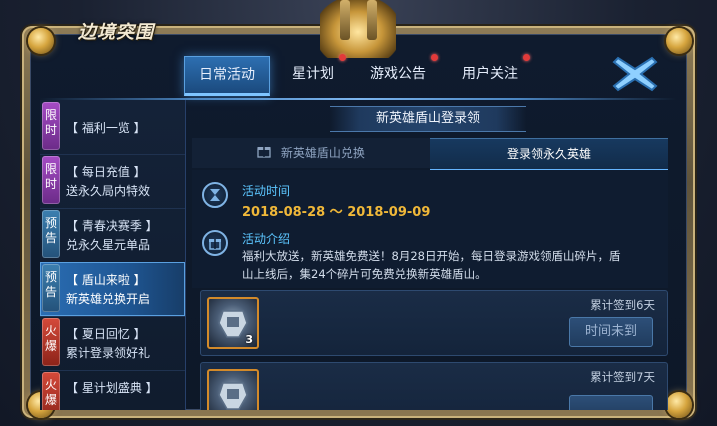 The width and height of the screenshot is (717, 426). Describe the element at coordinates (233, 323) in the screenshot. I see `shard-item-icon: 3` at that location.